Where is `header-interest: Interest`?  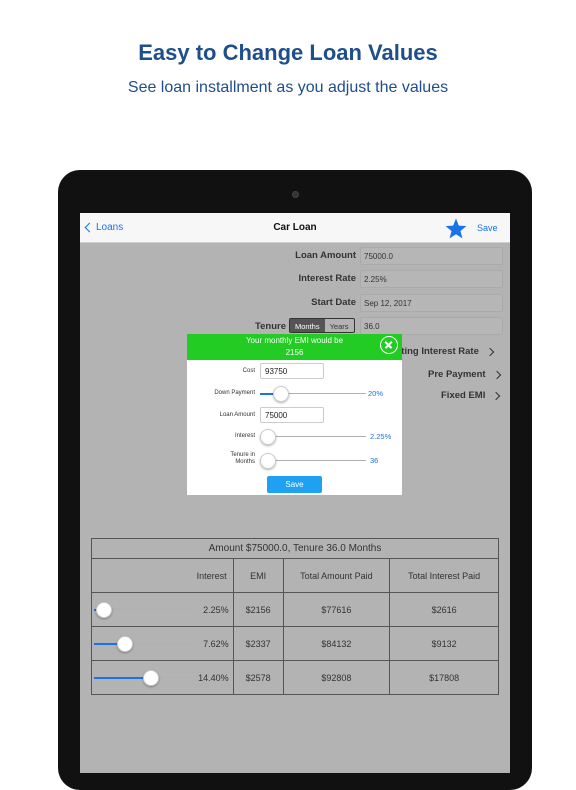 header-interest: Interest is located at coordinates (162, 575).